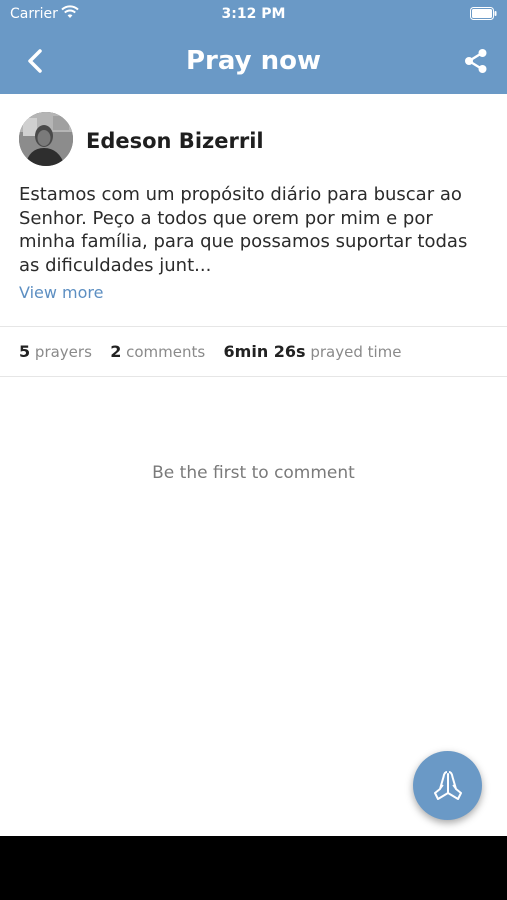 The image size is (507, 900). What do you see at coordinates (264, 351) in the screenshot?
I see `prayed-time-value: 6min 26s` at bounding box center [264, 351].